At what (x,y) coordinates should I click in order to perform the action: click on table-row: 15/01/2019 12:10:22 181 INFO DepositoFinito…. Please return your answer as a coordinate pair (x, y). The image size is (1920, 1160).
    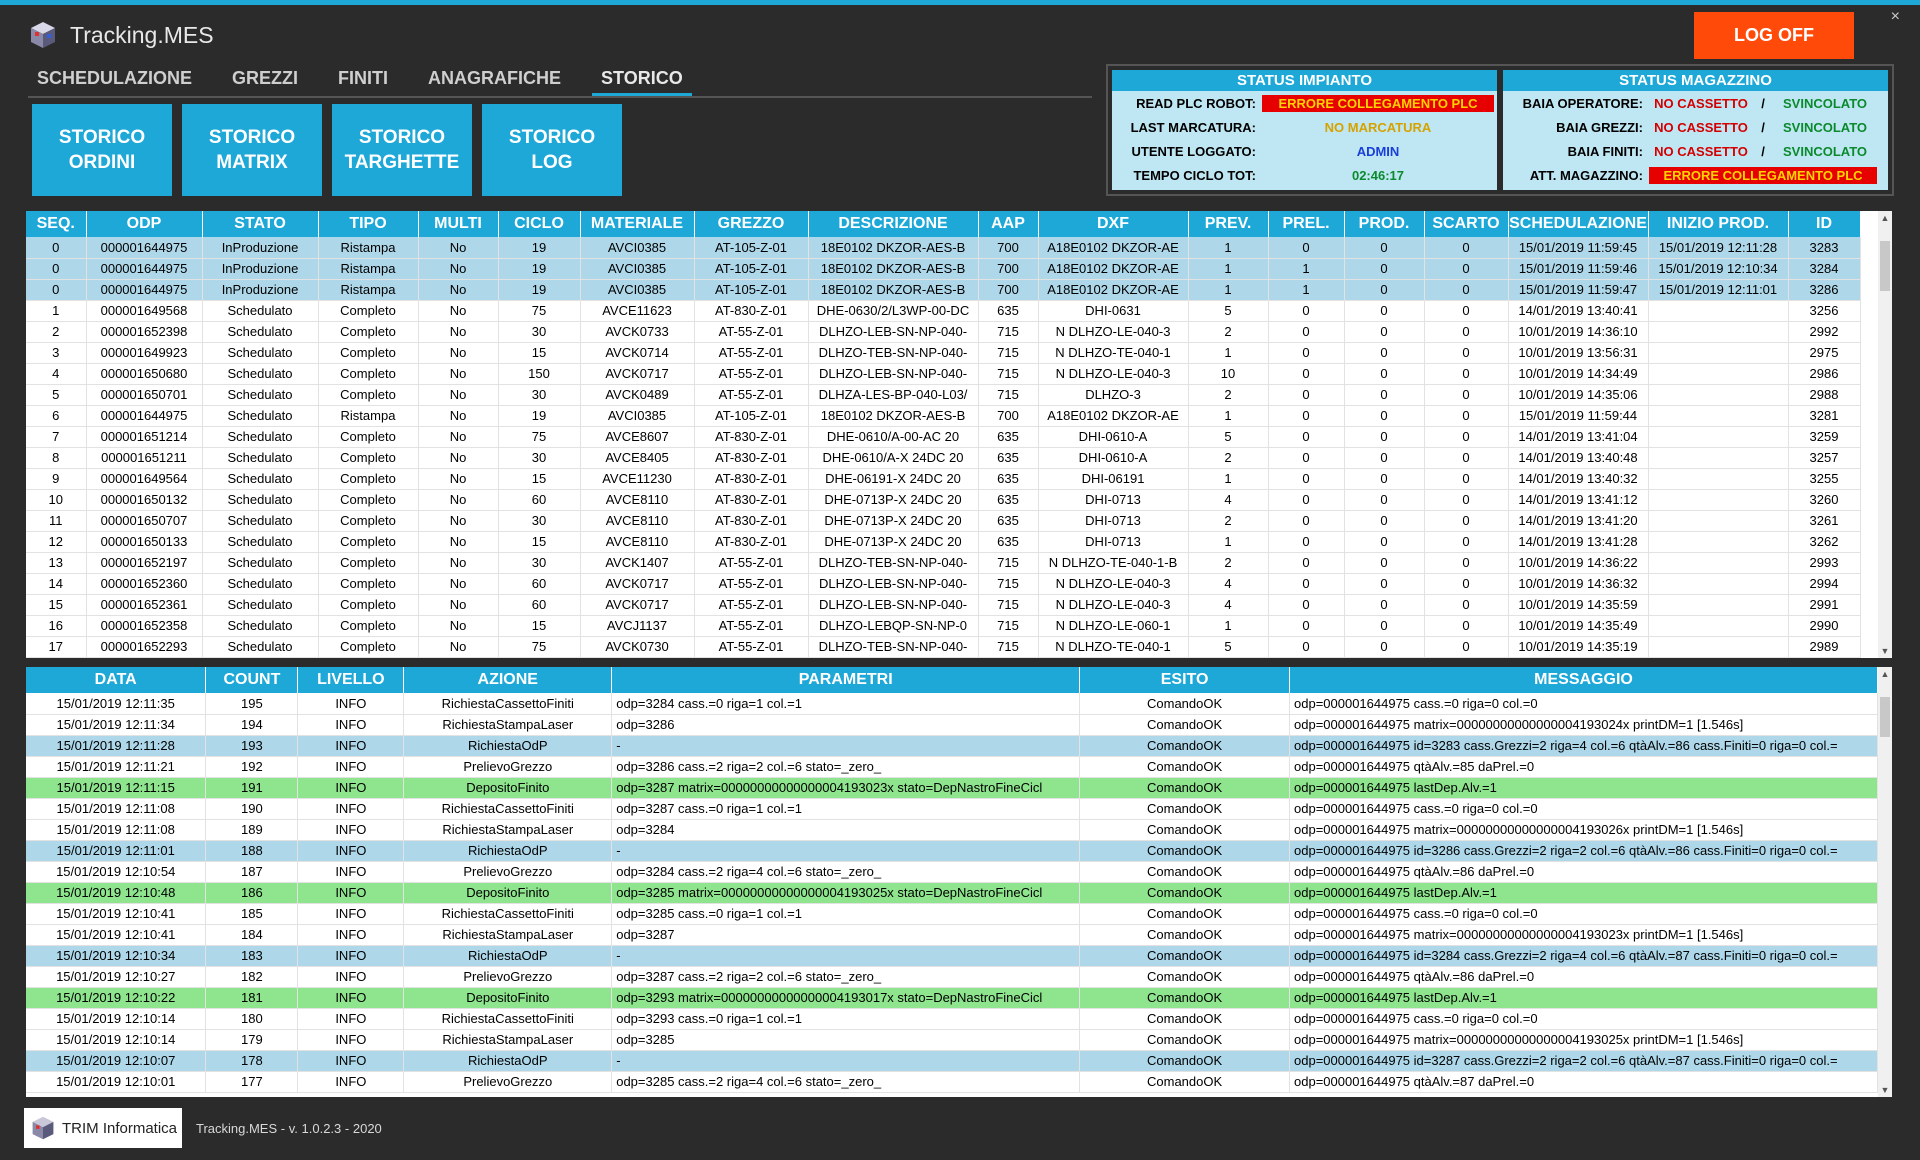
    Looking at the image, I should click on (952, 998).